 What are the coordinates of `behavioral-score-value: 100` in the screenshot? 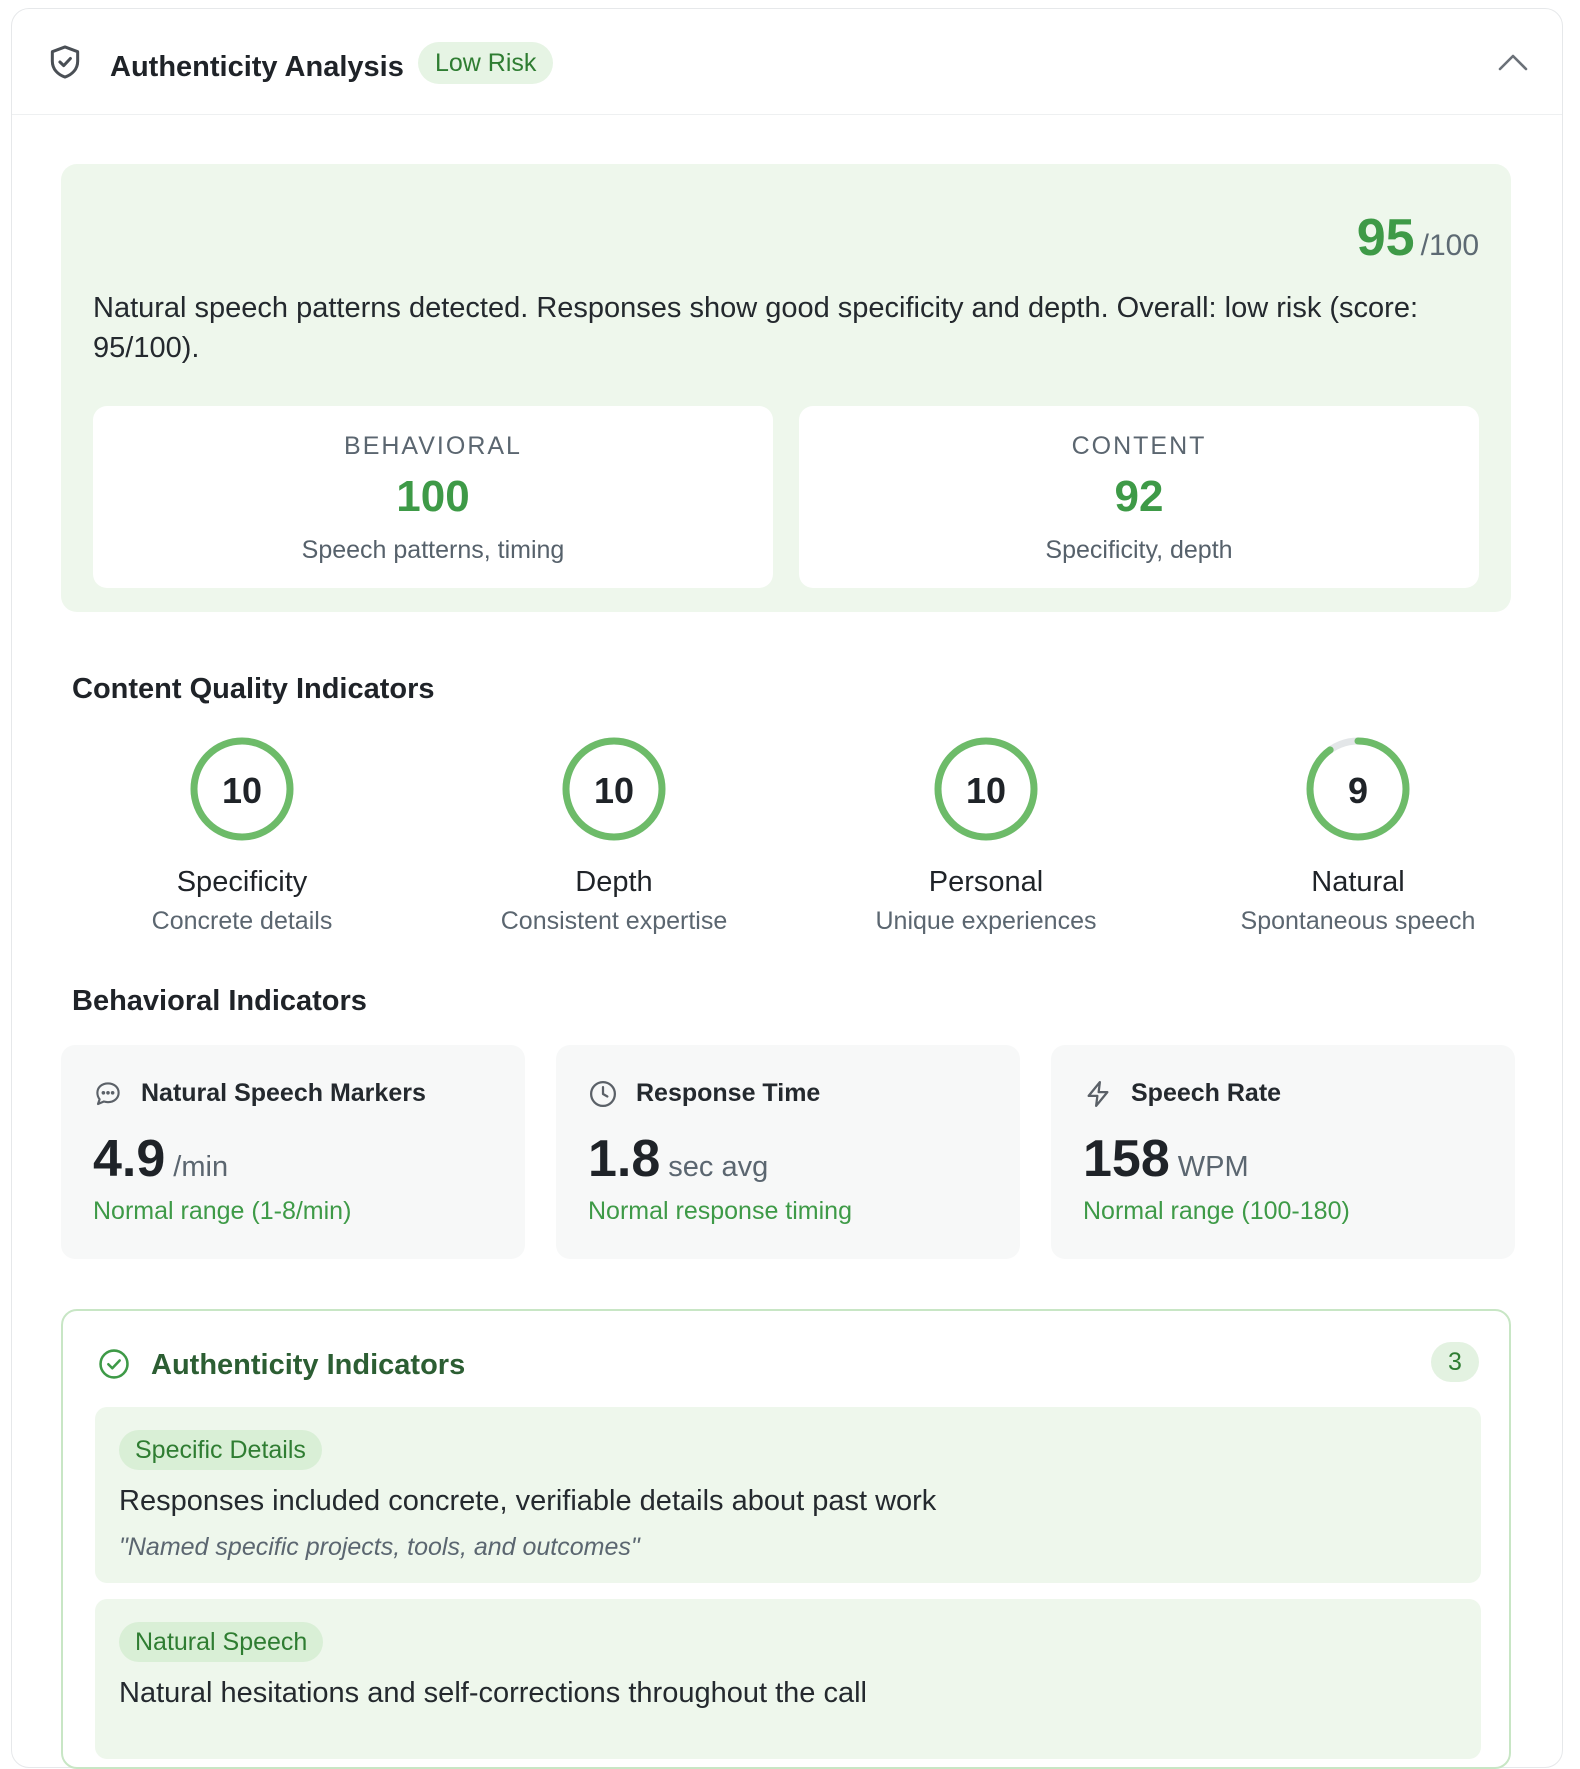 It's located at (433, 496).